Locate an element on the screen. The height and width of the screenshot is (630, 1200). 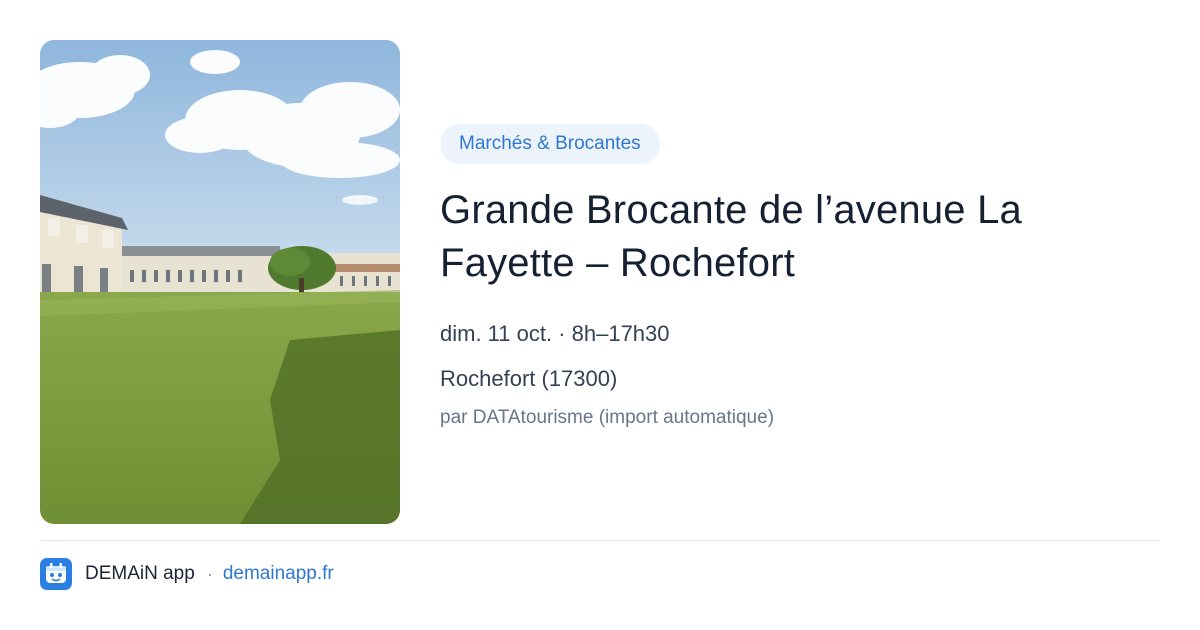
footer: DEMAiN app · demainapp.fr is located at coordinates (187, 574).